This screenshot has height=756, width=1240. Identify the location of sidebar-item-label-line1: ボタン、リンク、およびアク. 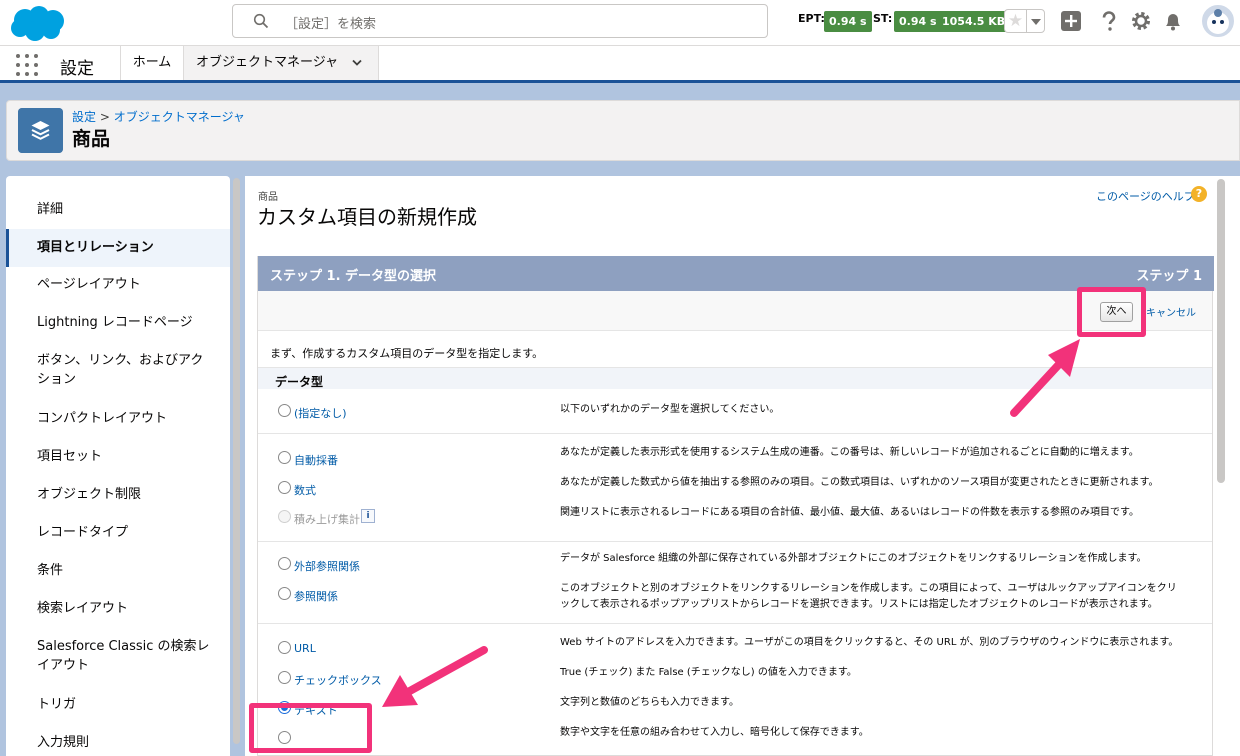
(120, 360).